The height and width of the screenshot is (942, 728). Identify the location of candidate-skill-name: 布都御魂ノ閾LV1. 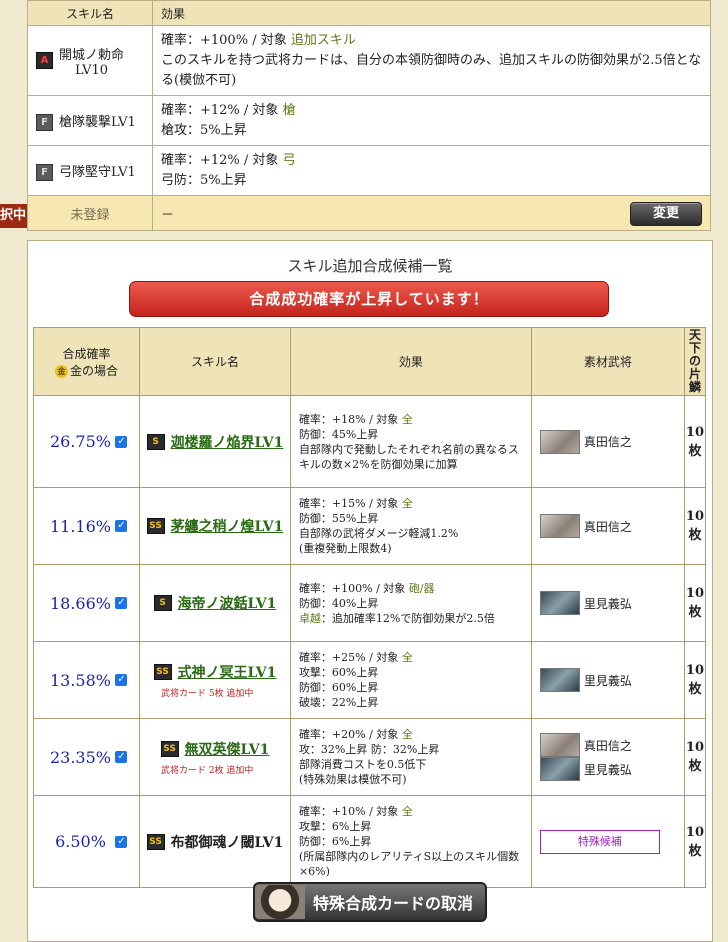
(227, 842).